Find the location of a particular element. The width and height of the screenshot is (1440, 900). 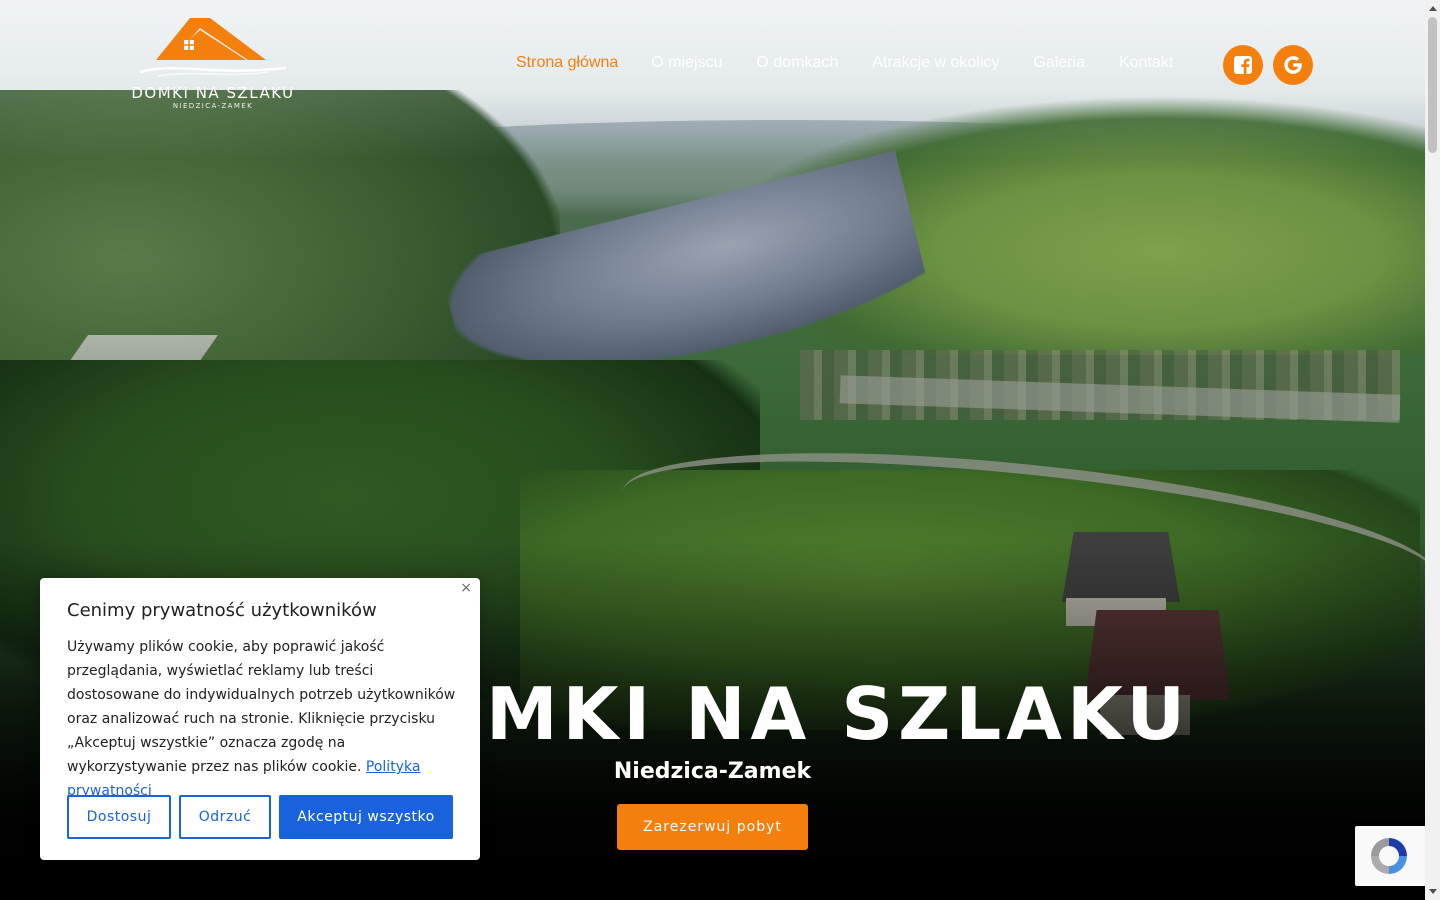

accept-all-button: Akceptuj wszystko is located at coordinates (366, 817).